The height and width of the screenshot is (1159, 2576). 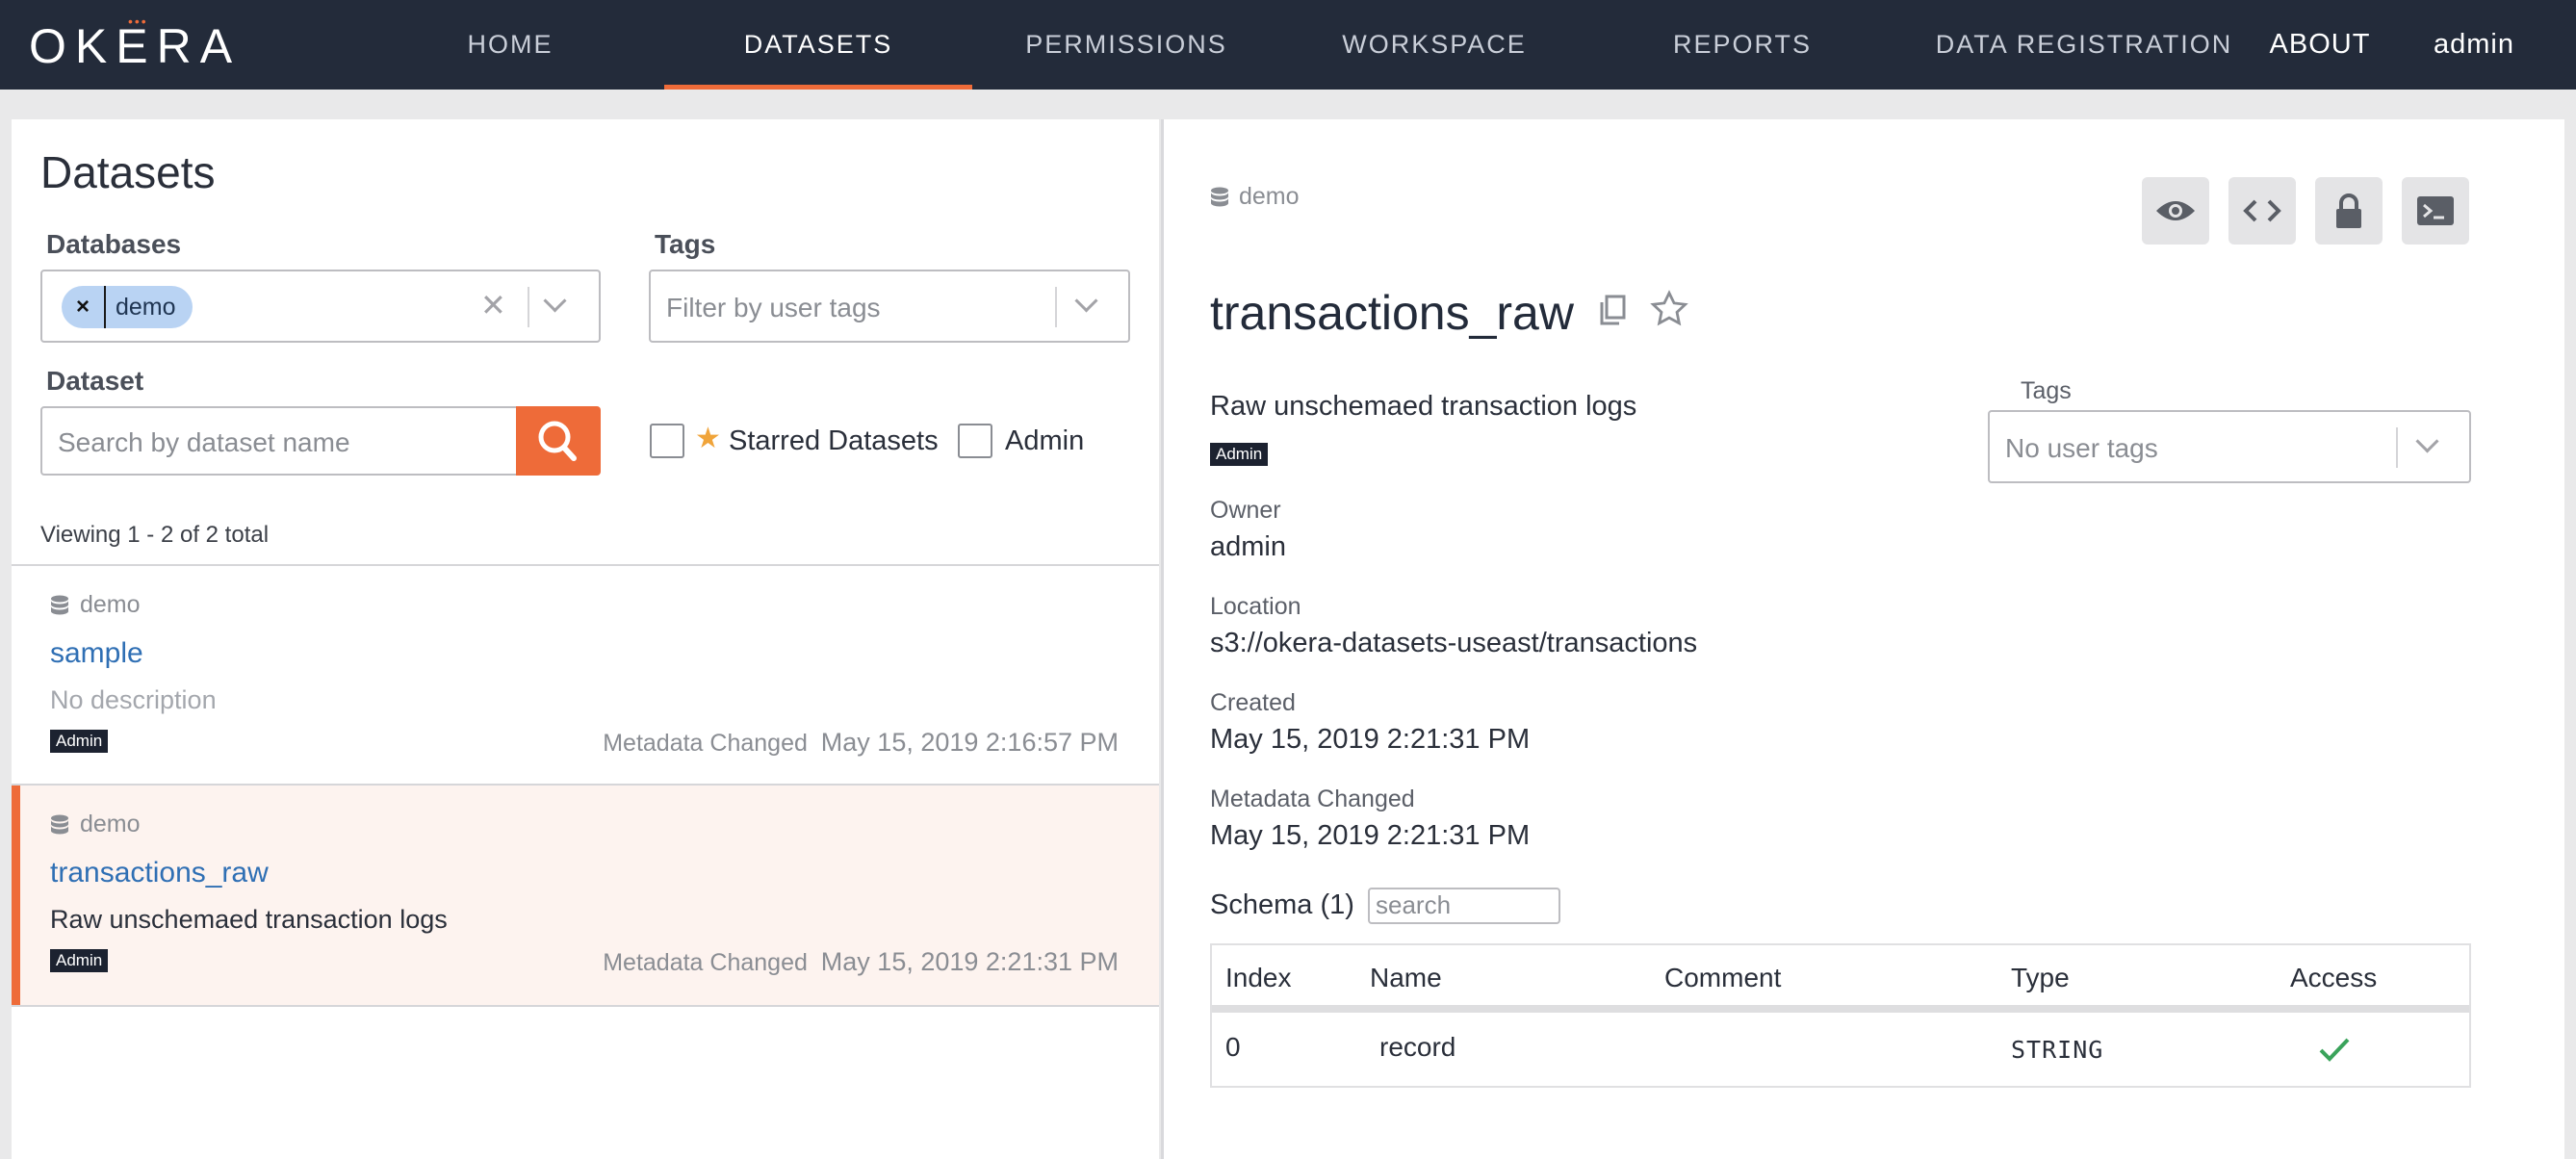 What do you see at coordinates (134, 699) in the screenshot?
I see `row-description: No description` at bounding box center [134, 699].